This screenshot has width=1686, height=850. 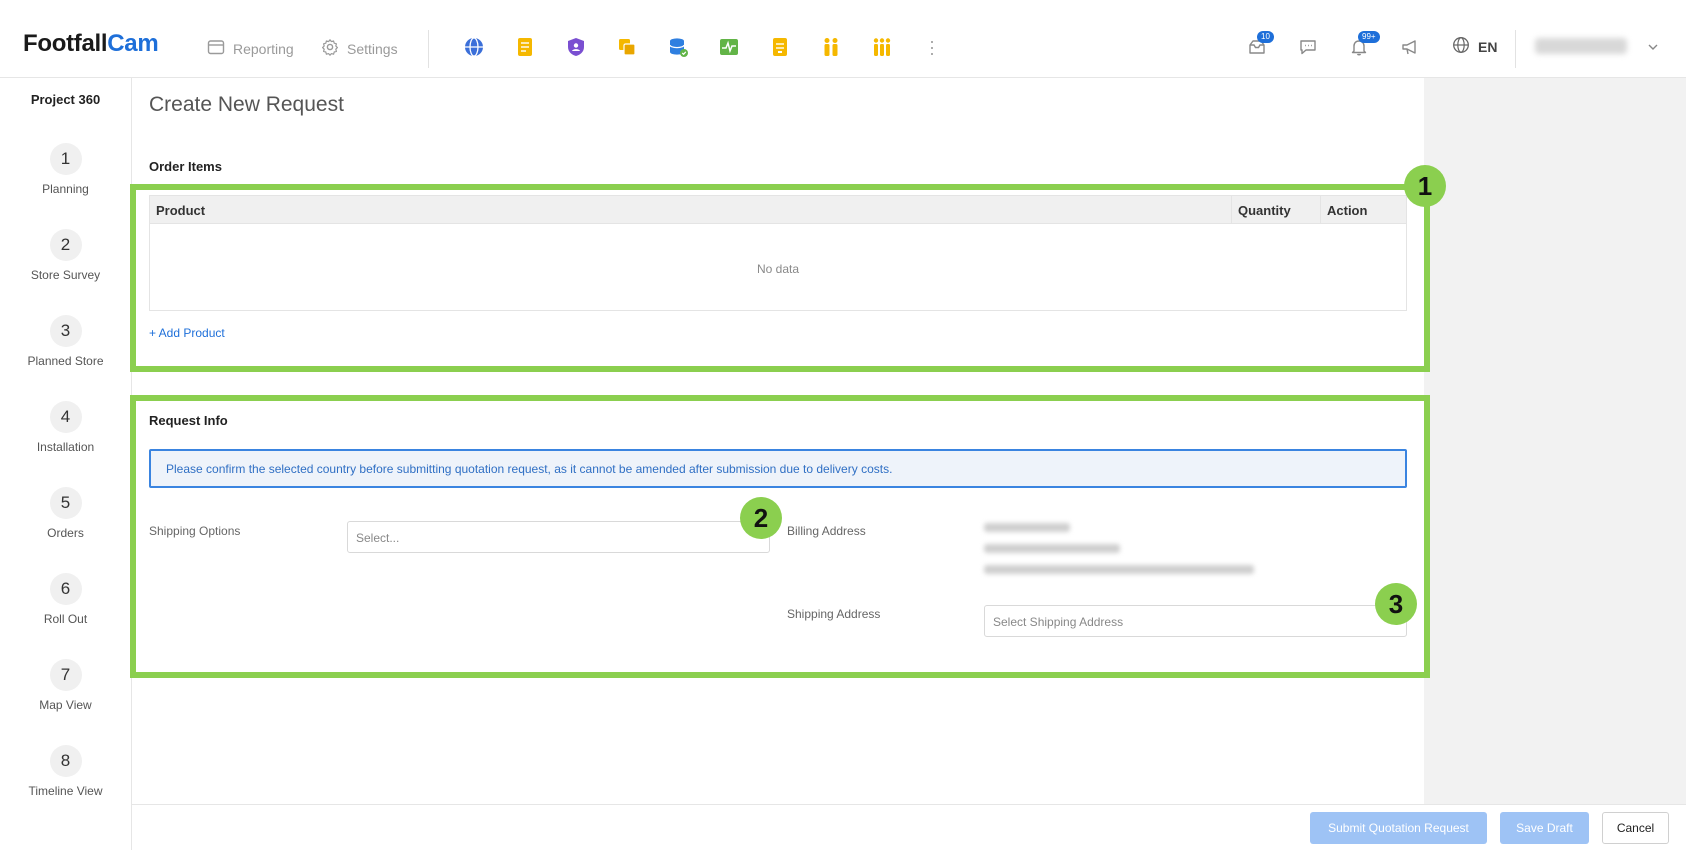 What do you see at coordinates (65, 761) in the screenshot?
I see `step-number: 8` at bounding box center [65, 761].